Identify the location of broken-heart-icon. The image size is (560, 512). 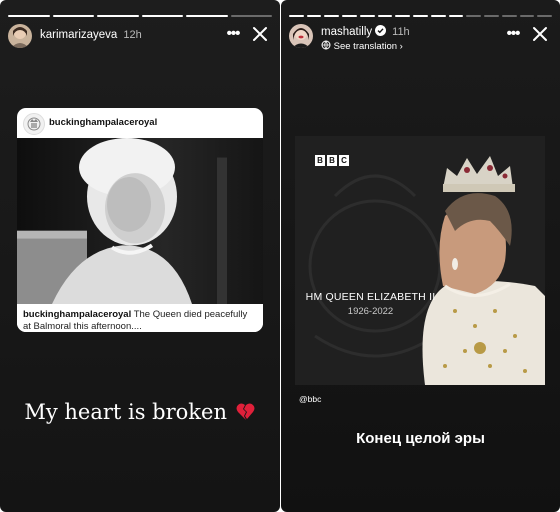
(245, 411).